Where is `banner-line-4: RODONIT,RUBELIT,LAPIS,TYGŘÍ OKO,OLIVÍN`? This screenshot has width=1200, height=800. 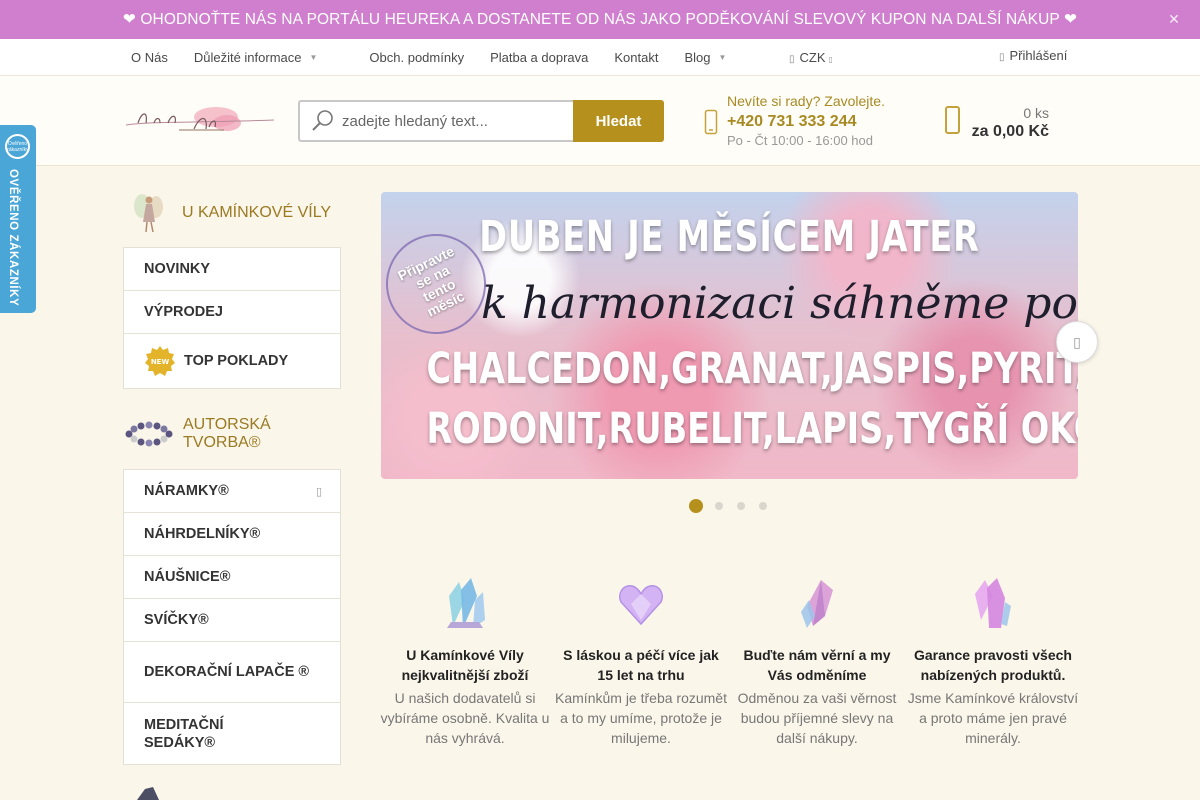 banner-line-4: RODONIT,RUBELIT,LAPIS,TYGŘÍ OKO,OLIVÍN is located at coordinates (752, 429).